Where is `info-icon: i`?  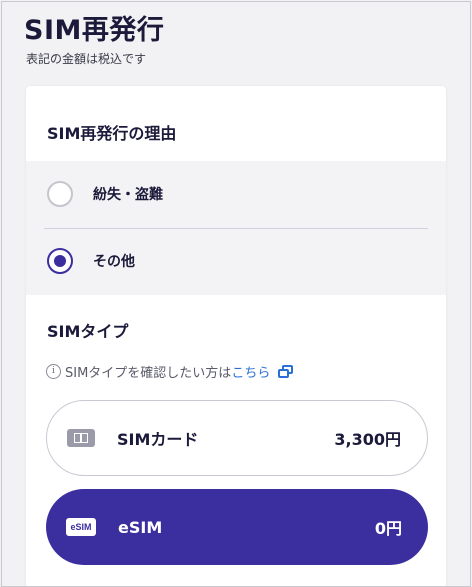 info-icon: i is located at coordinates (53, 371).